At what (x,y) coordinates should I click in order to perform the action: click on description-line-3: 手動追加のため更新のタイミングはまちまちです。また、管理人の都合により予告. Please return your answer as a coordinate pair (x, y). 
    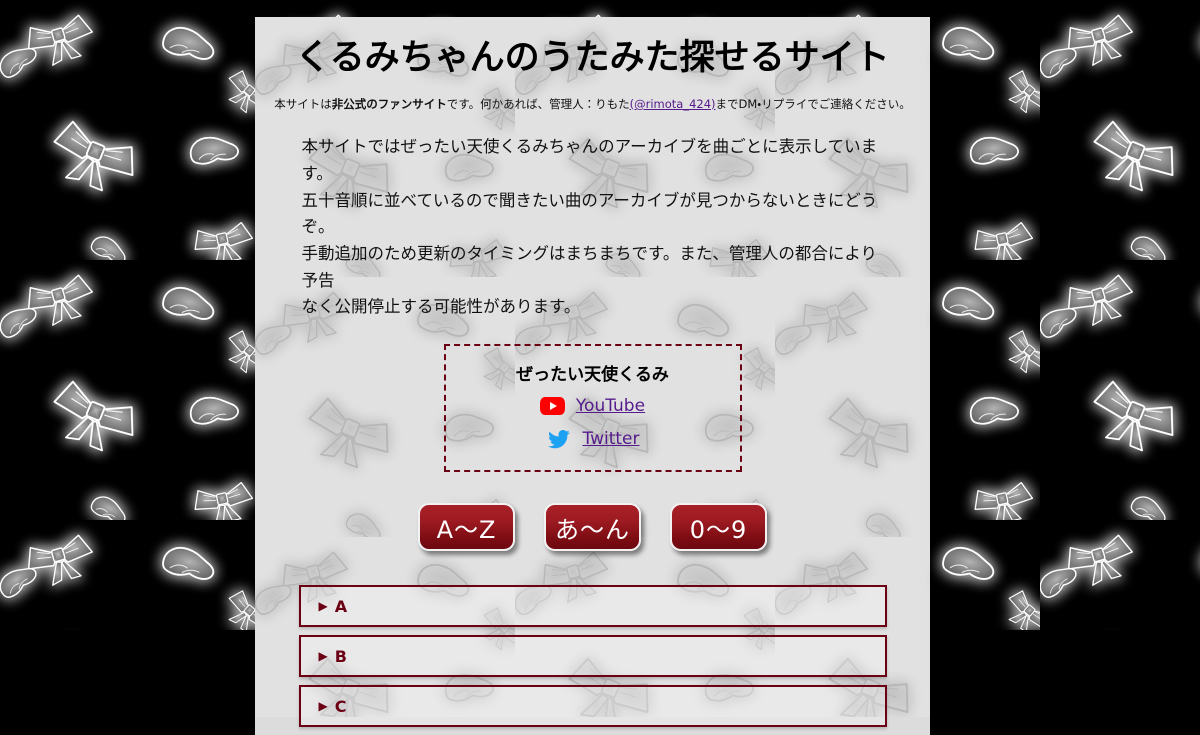
    Looking at the image, I should click on (589, 266).